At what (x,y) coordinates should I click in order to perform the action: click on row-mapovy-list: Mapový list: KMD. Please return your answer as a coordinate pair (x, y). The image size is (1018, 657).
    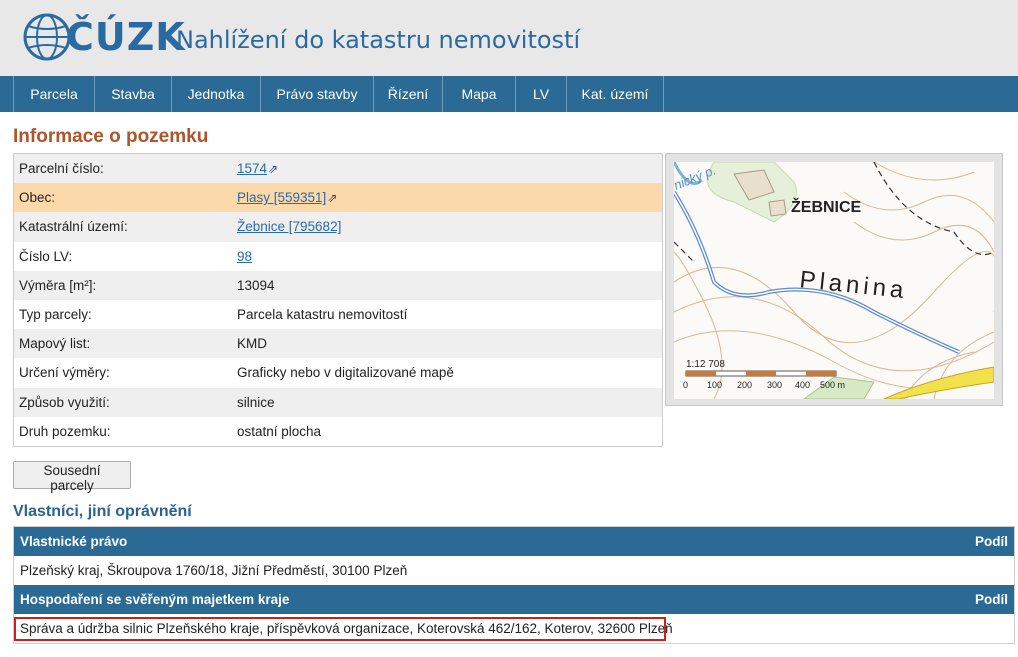
    Looking at the image, I should click on (338, 344).